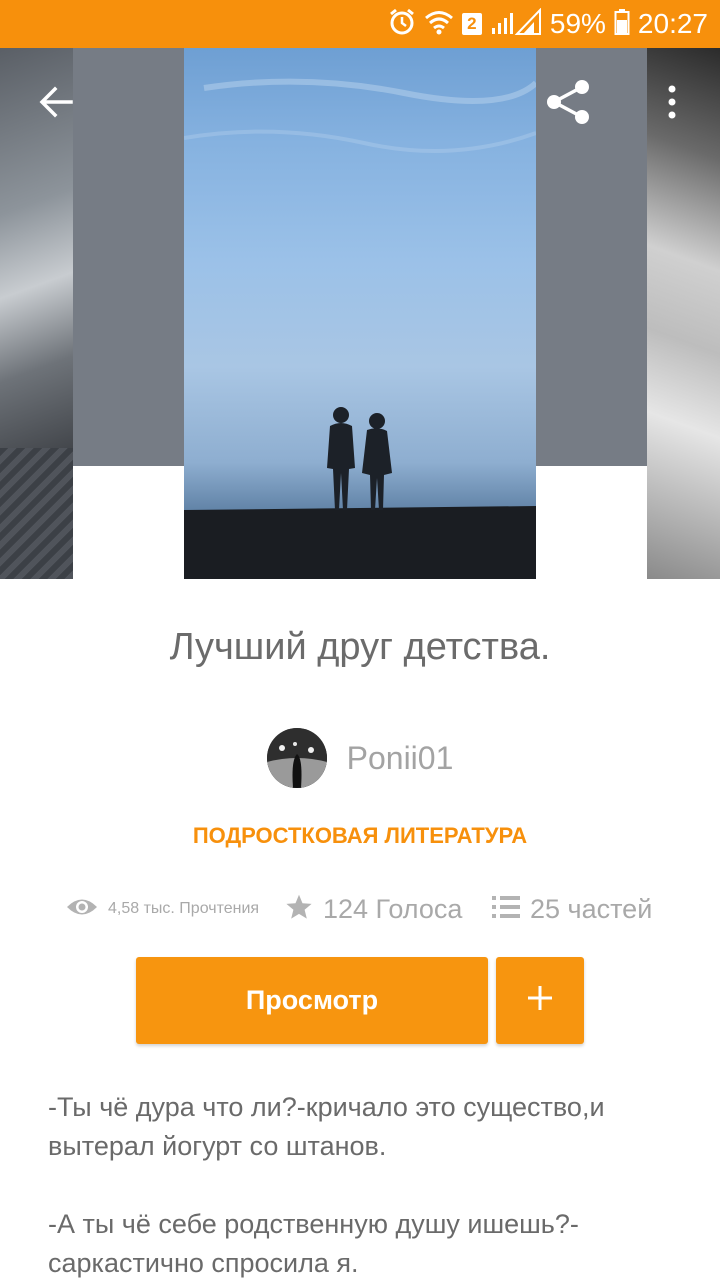  What do you see at coordinates (672, 23) in the screenshot?
I see `clock: 20:27` at bounding box center [672, 23].